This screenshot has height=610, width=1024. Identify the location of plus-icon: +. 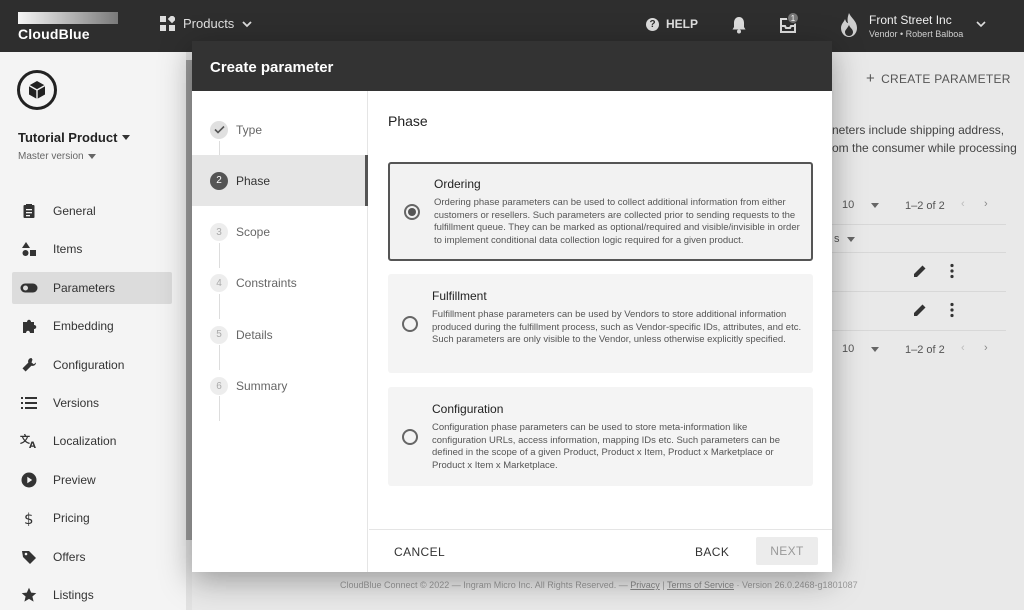
(871, 78).